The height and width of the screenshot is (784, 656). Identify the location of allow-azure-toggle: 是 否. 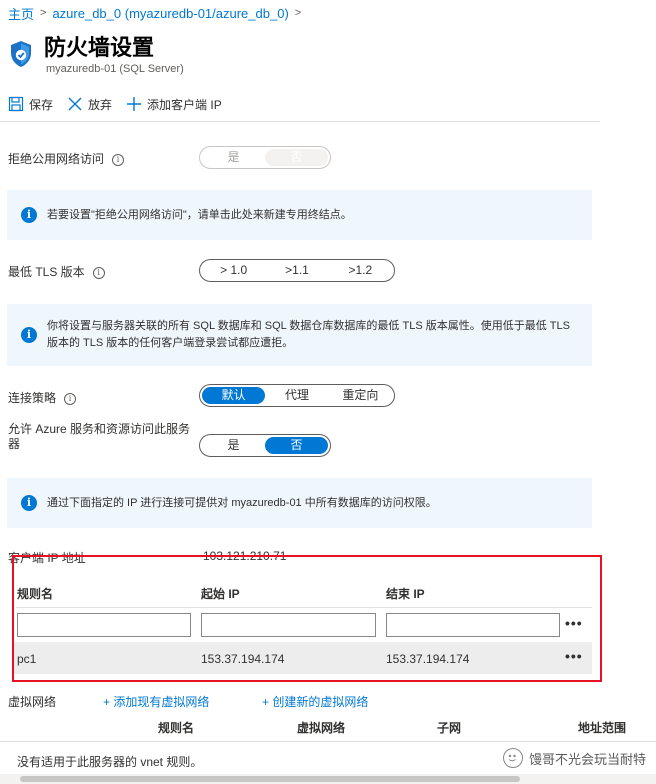
(265, 445).